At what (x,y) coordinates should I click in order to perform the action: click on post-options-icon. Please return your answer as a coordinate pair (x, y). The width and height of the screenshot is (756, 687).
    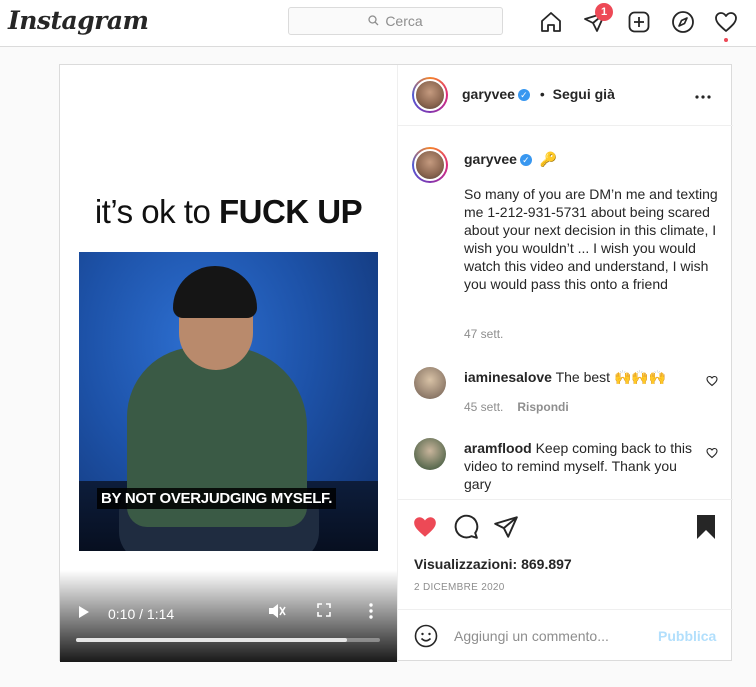
    Looking at the image, I should click on (703, 96).